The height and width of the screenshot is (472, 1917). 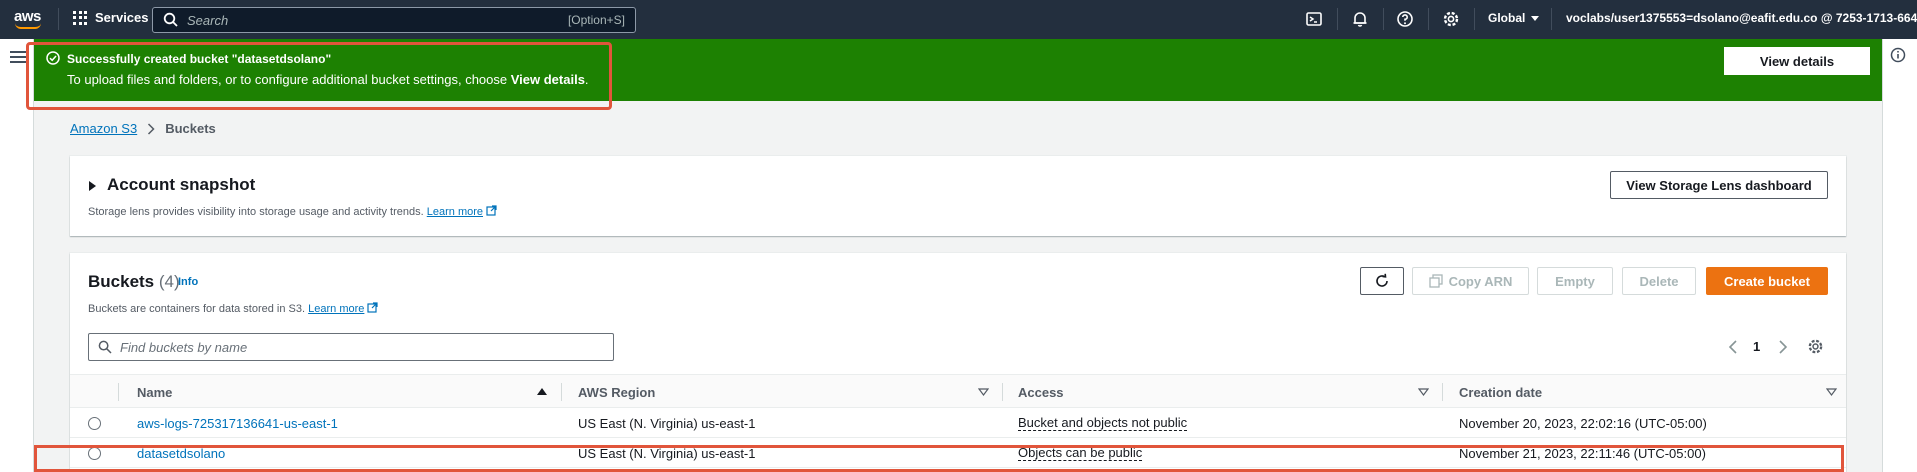 I want to click on search-shortcut-hint: [Option+S], so click(x=596, y=20).